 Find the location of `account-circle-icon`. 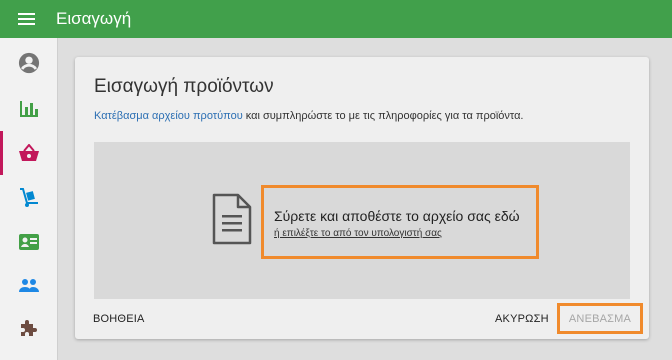

account-circle-icon is located at coordinates (28, 63).